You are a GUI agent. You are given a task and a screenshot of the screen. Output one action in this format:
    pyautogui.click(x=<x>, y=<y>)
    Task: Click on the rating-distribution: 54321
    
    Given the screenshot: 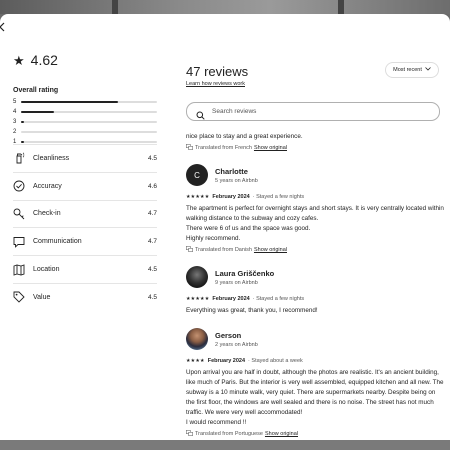 What is the action you would take?
    pyautogui.click(x=85, y=122)
    